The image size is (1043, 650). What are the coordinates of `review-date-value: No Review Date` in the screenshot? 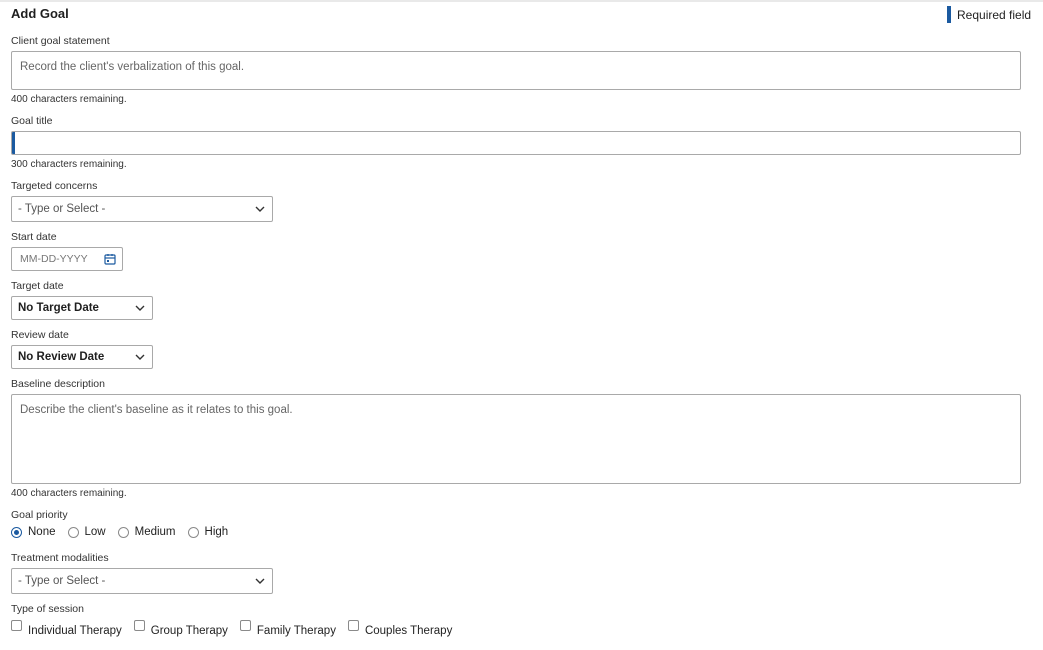 It's located at (61, 357).